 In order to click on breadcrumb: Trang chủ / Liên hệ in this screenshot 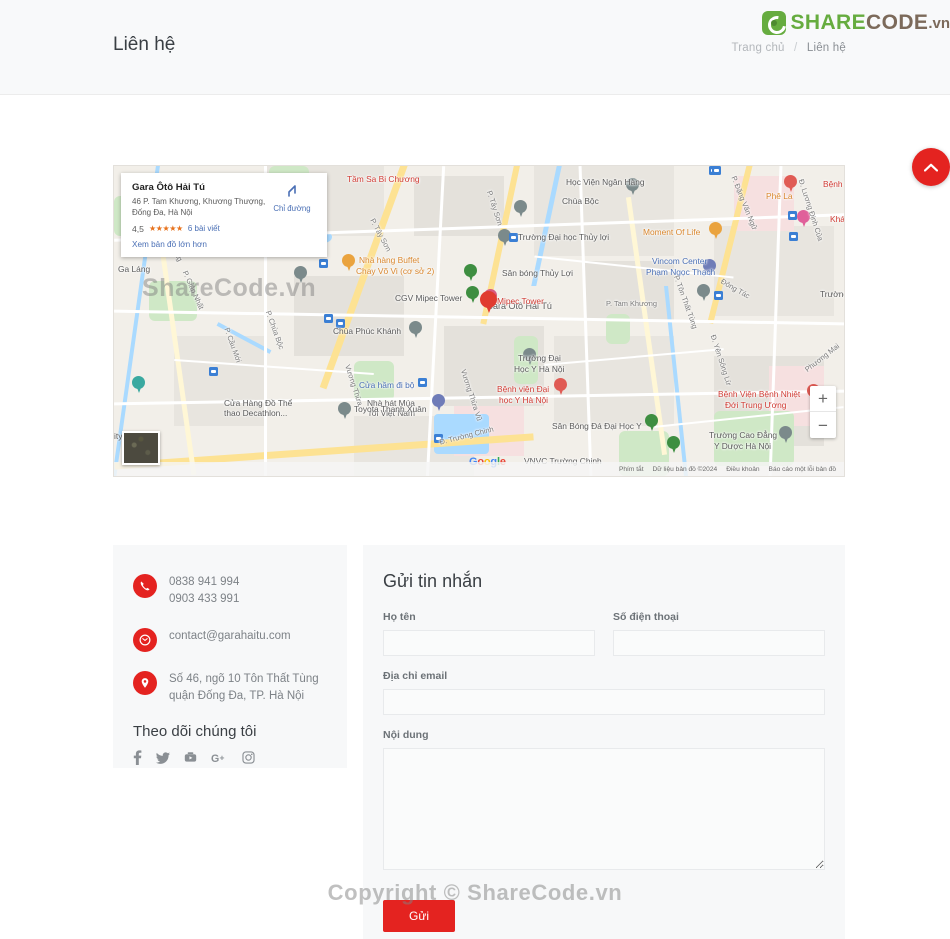, I will do `click(788, 48)`.